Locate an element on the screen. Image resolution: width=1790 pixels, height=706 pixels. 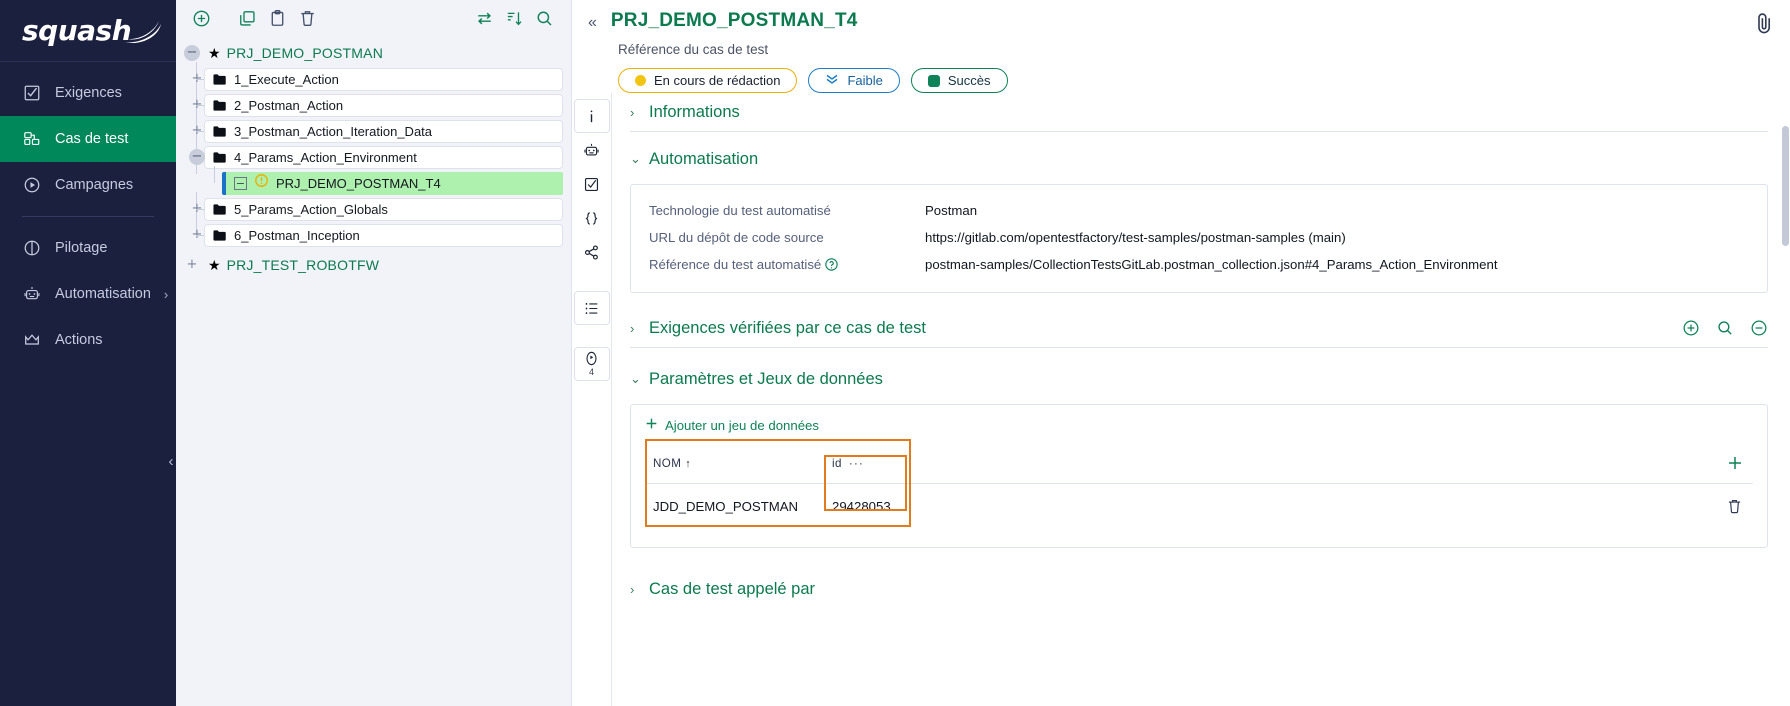
list-icon is located at coordinates (591, 308).